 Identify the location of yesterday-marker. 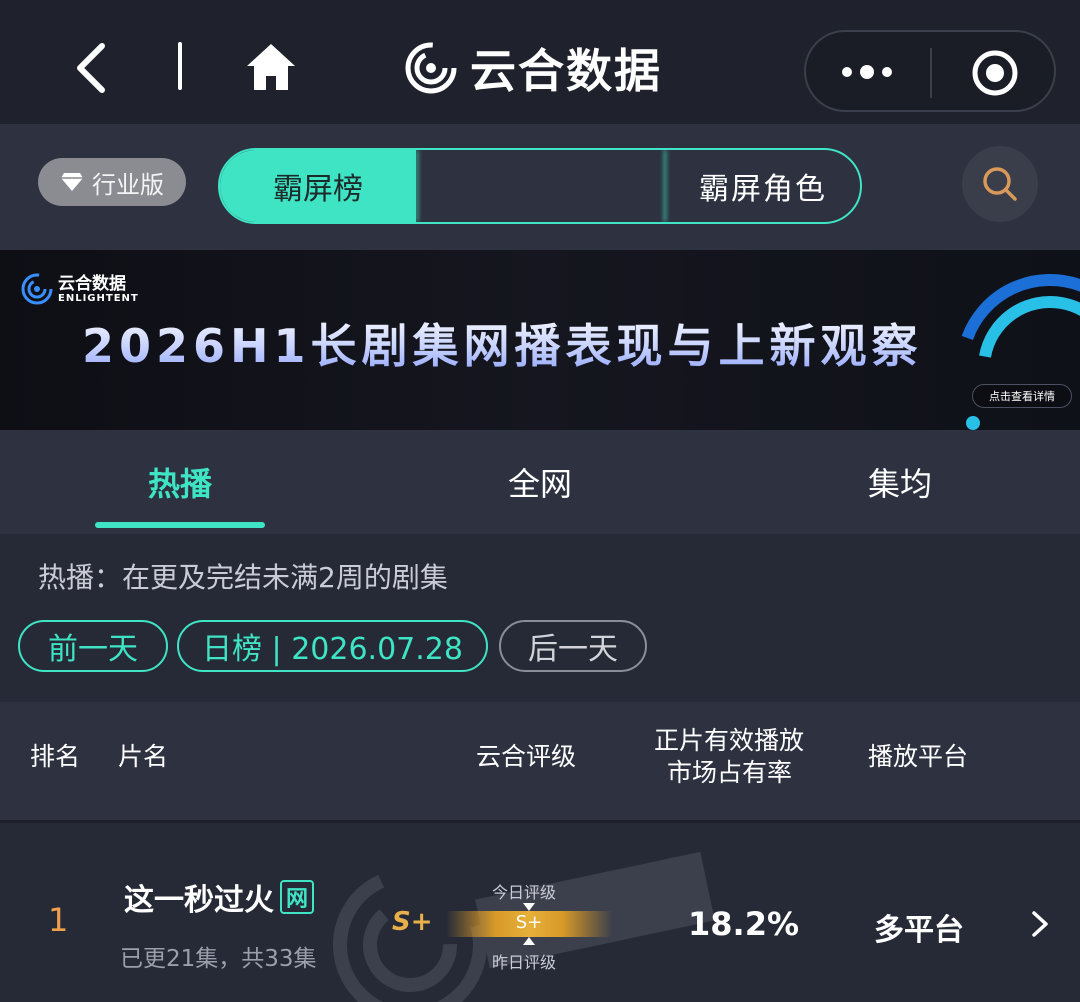
(529, 941).